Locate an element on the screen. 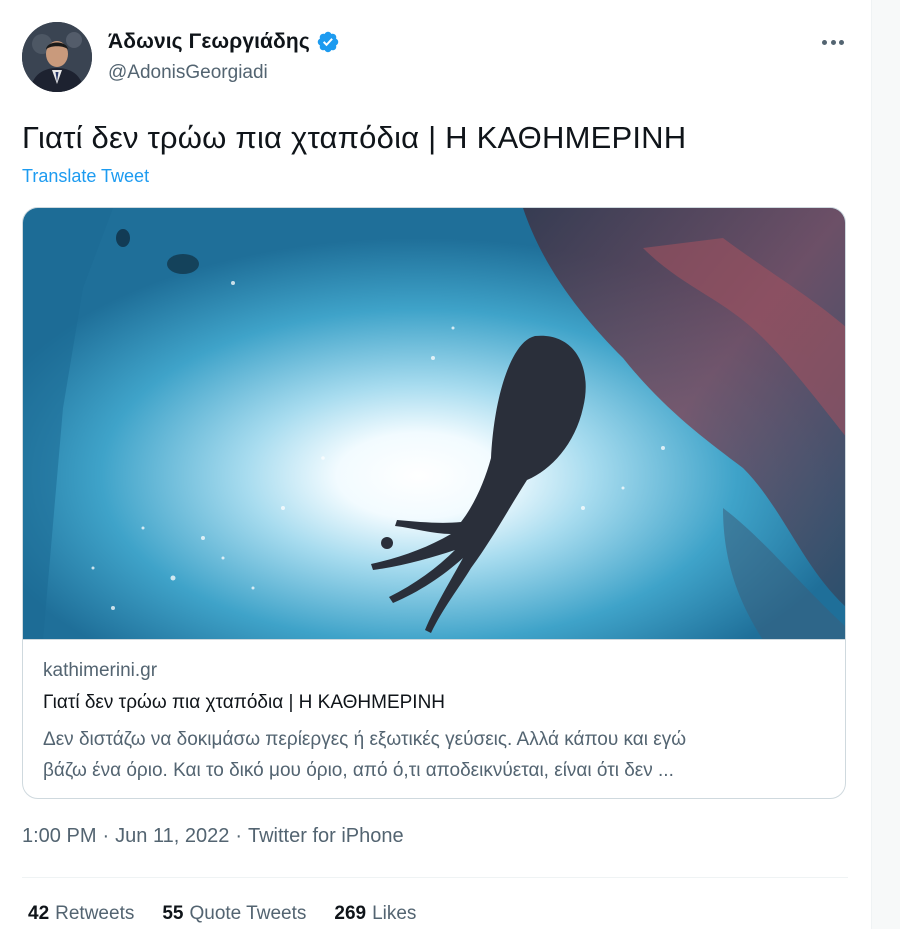 The width and height of the screenshot is (900, 929). engagement-stats: 42 Retweets 55 Quote Tweets 269 Likes is located at coordinates (222, 914).